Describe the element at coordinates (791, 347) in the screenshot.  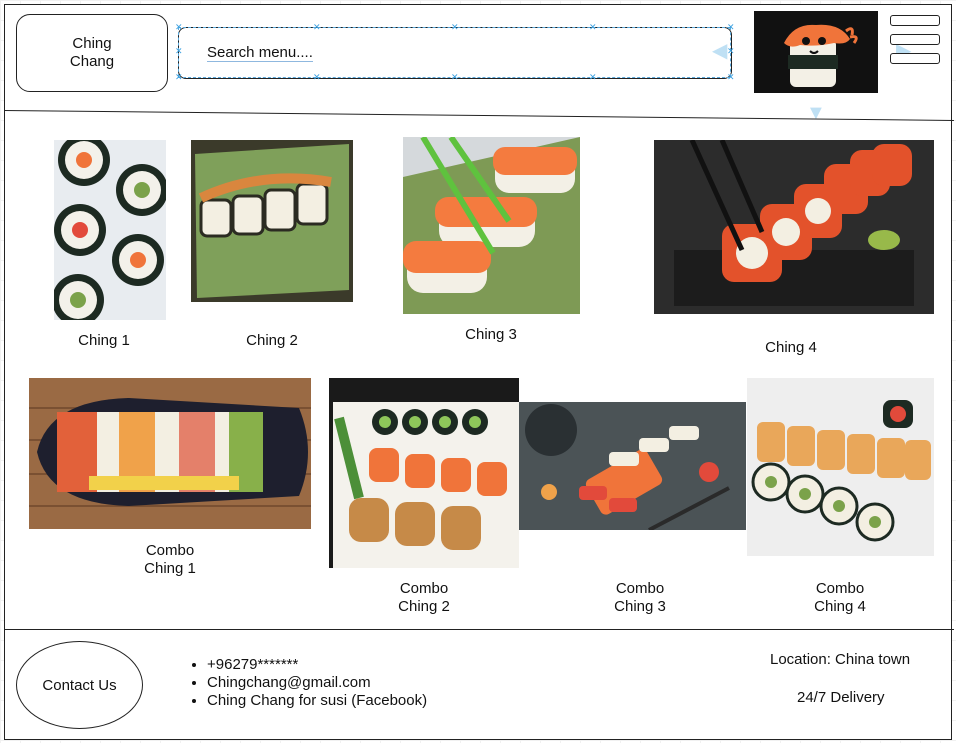
I see `menu-item-label: Ching 4` at that location.